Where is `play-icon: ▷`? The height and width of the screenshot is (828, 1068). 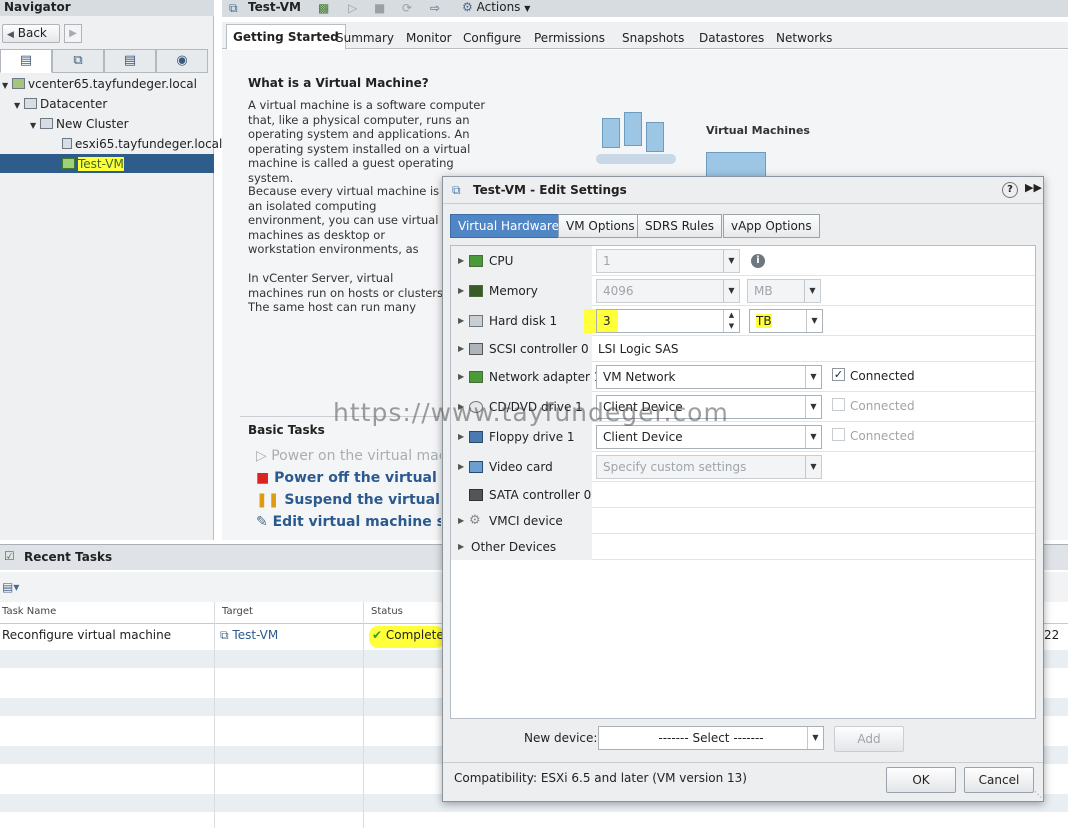
play-icon: ▷ is located at coordinates (352, 8).